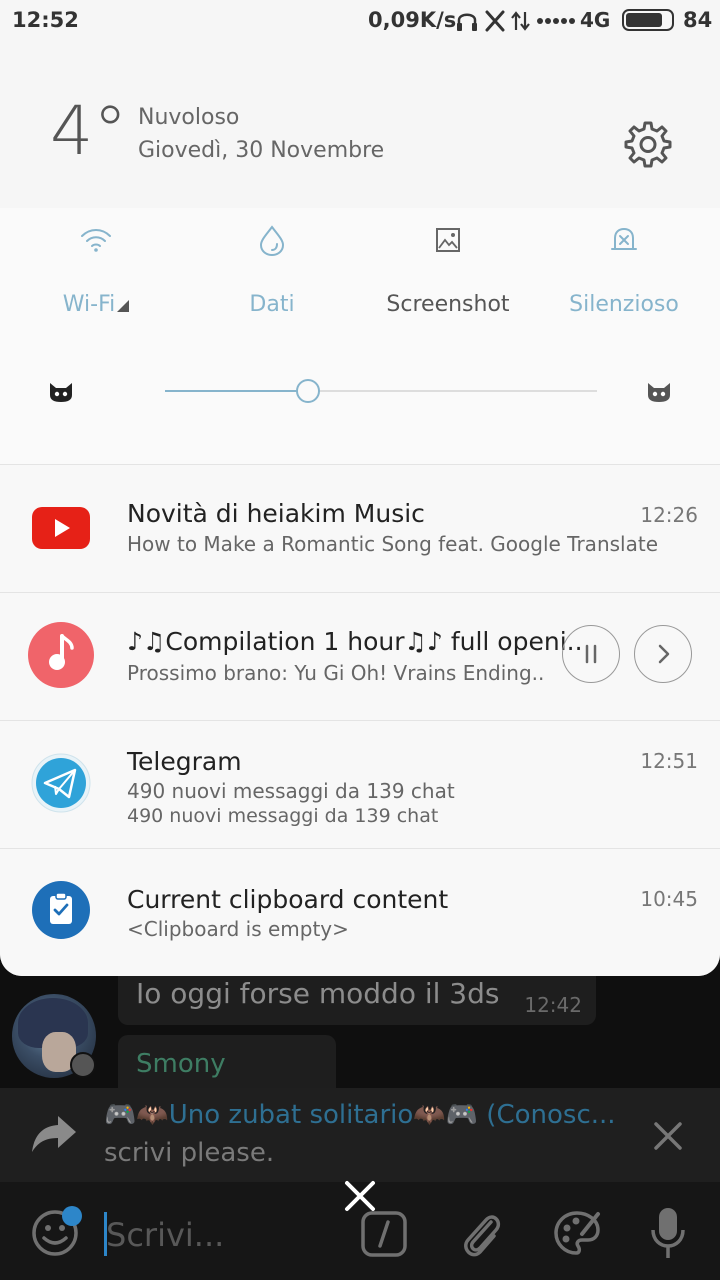 This screenshot has width=720, height=1280. I want to click on reply-text: scrivi please., so click(189, 1153).